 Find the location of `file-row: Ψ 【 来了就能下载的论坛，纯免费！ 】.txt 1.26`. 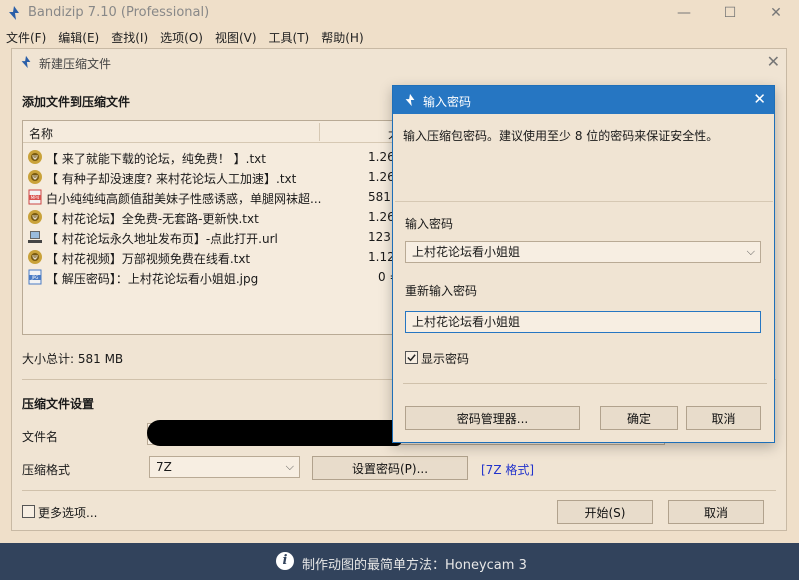

file-row: Ψ 【 来了就能下载的论坛，纯免费！ 】.txt 1.26 is located at coordinates (208, 157).